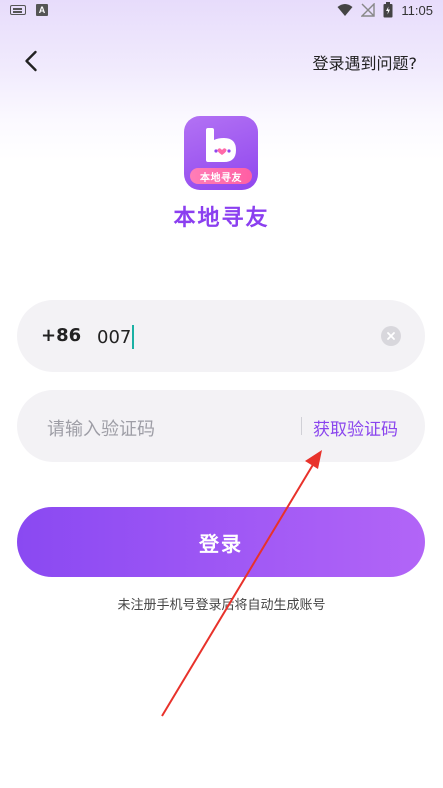 Image resolution: width=443 pixels, height=788 pixels. Describe the element at coordinates (221, 605) in the screenshot. I see `login-hint: 未注册手机号登录后将自动生成账号` at that location.